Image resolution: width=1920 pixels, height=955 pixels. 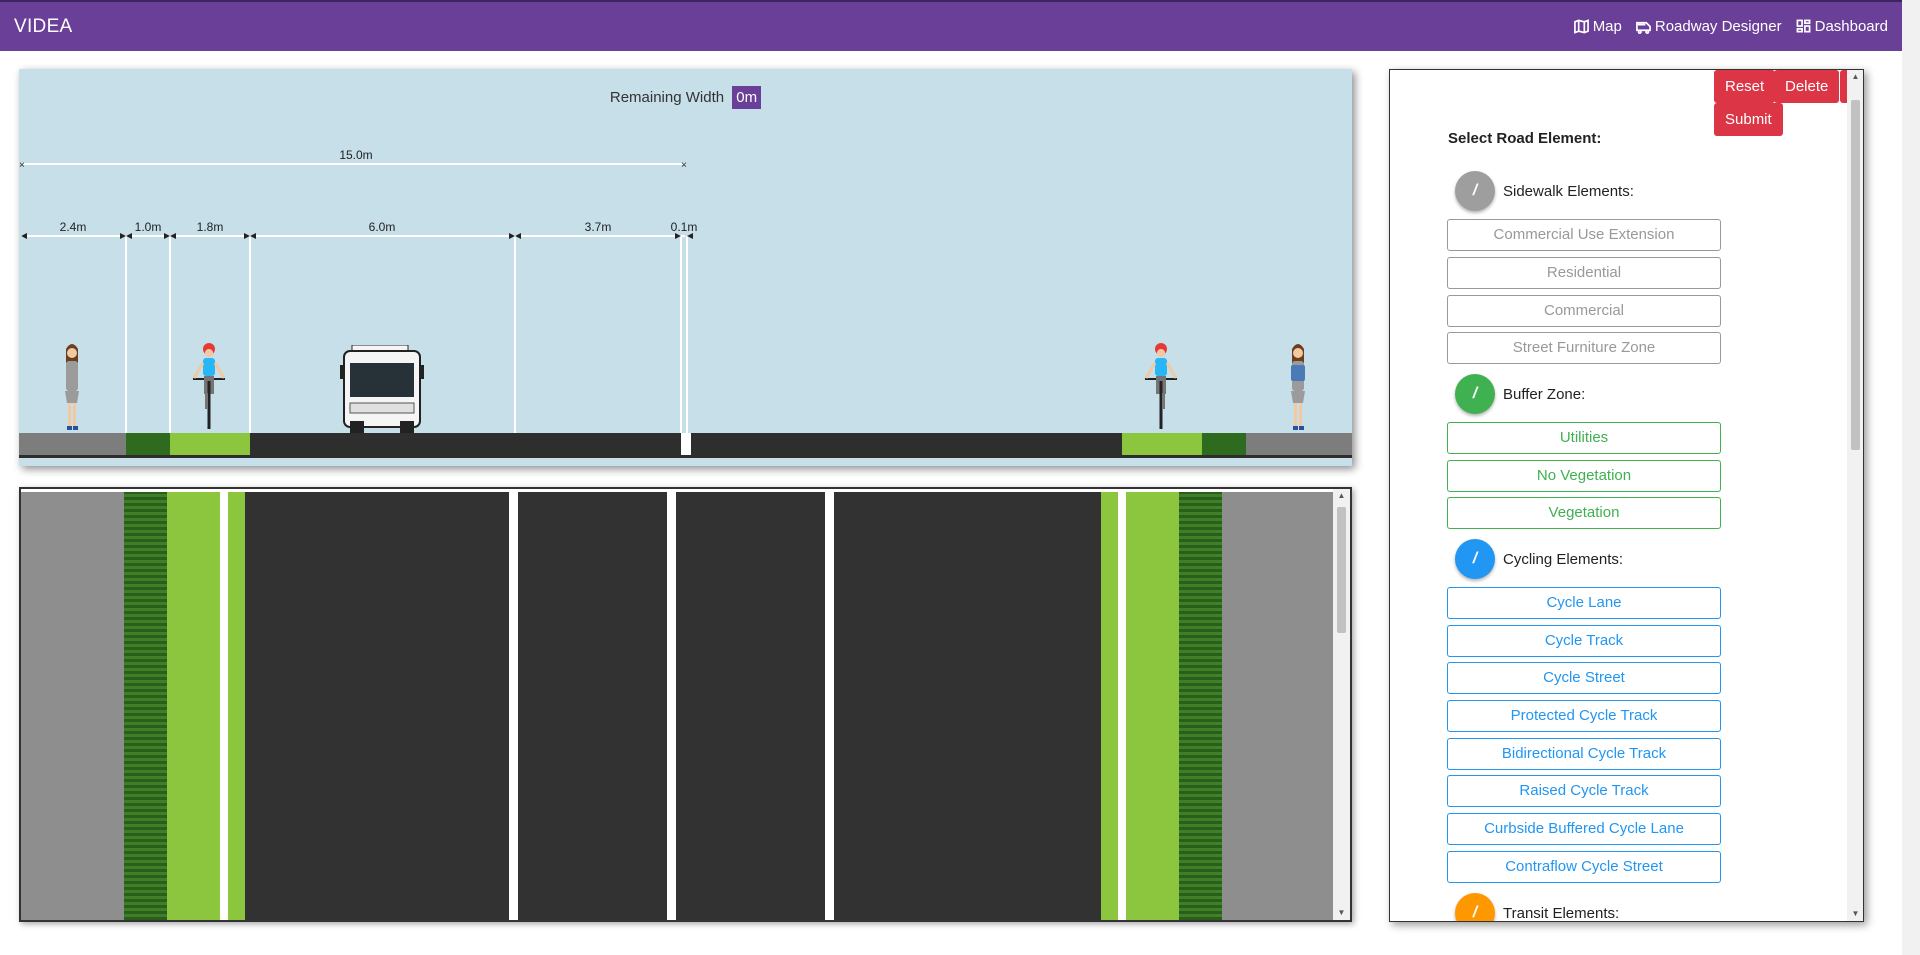 What do you see at coordinates (686, 444) in the screenshot?
I see `lane-marking-segment` at bounding box center [686, 444].